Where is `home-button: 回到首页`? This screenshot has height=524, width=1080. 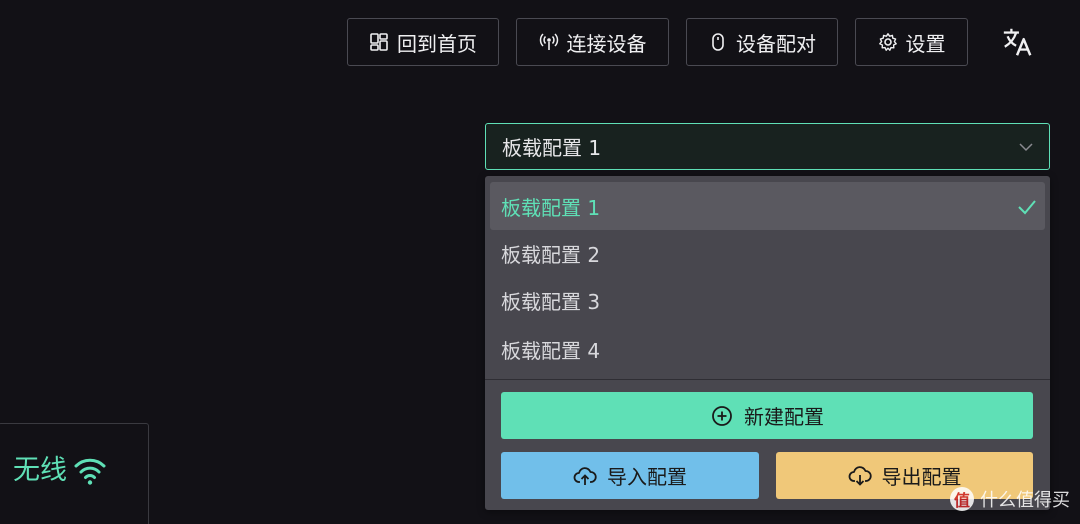
home-button: 回到首页 is located at coordinates (423, 42).